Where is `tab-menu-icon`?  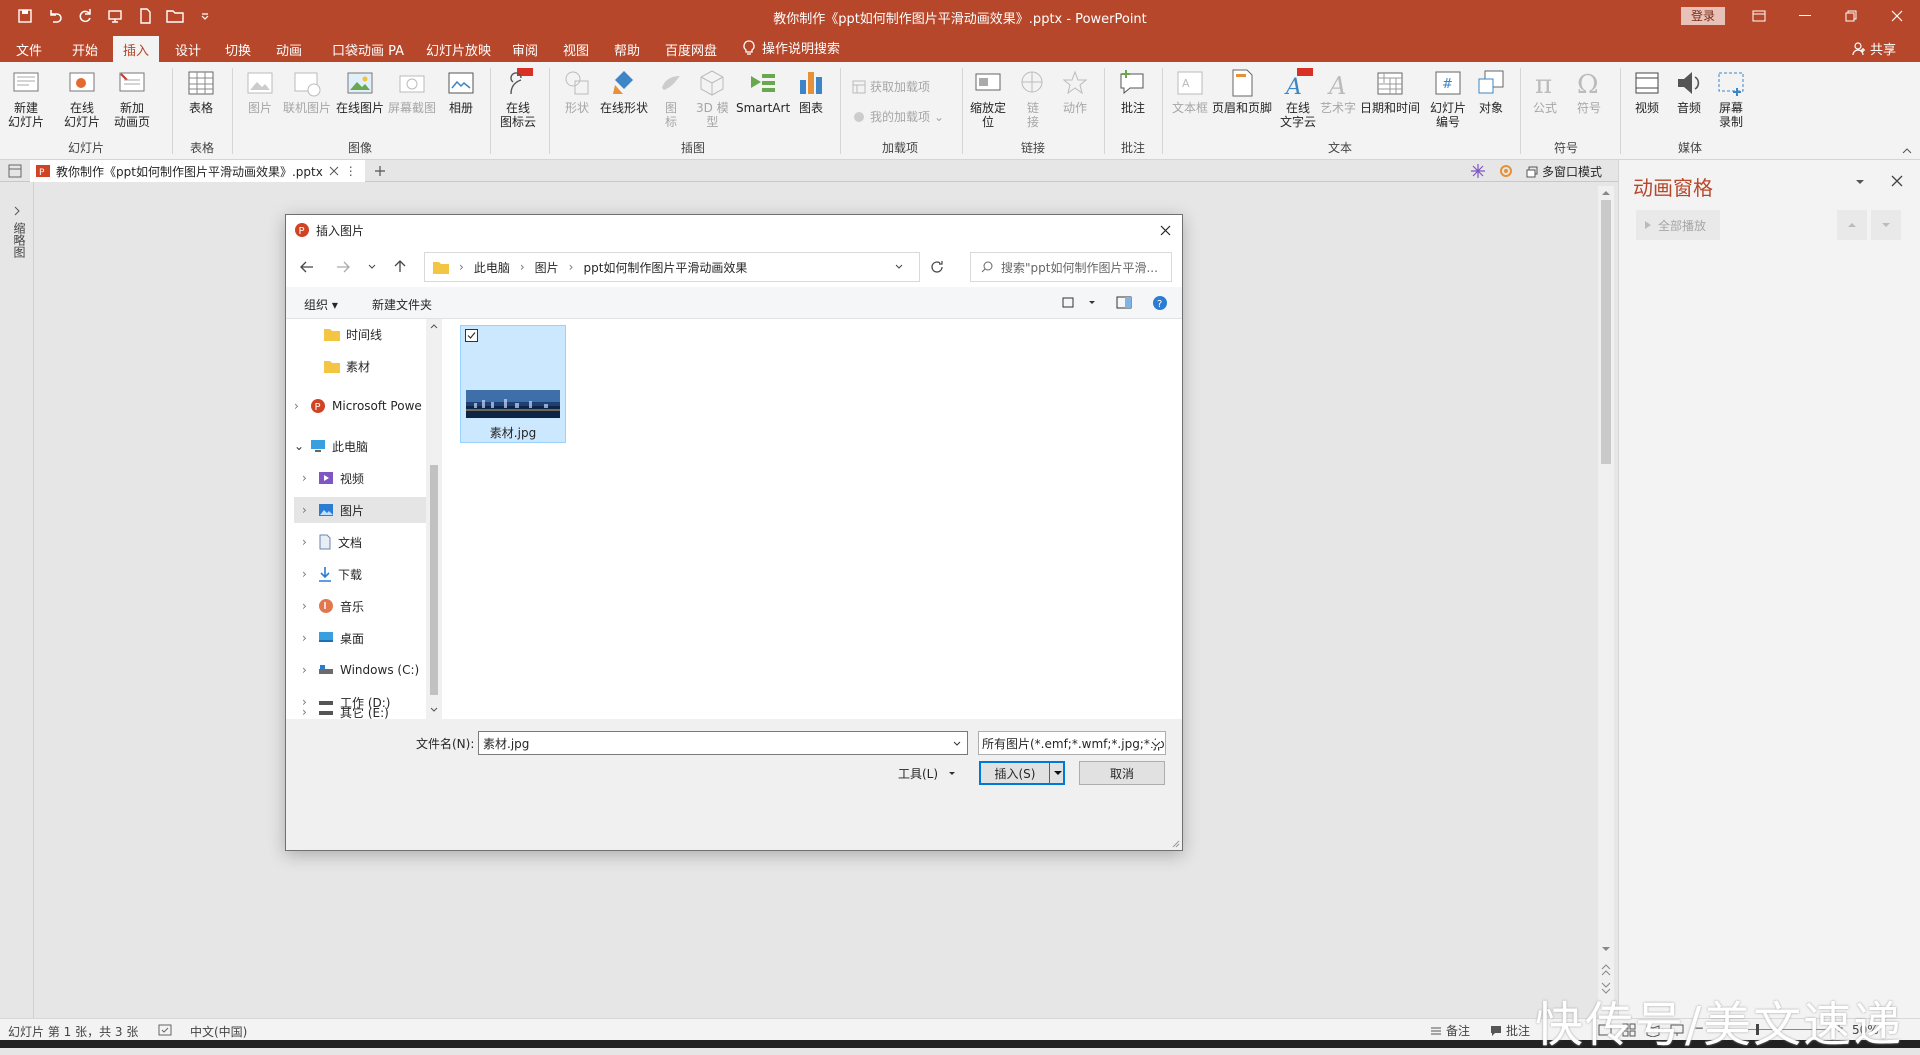 tab-menu-icon is located at coordinates (15, 171).